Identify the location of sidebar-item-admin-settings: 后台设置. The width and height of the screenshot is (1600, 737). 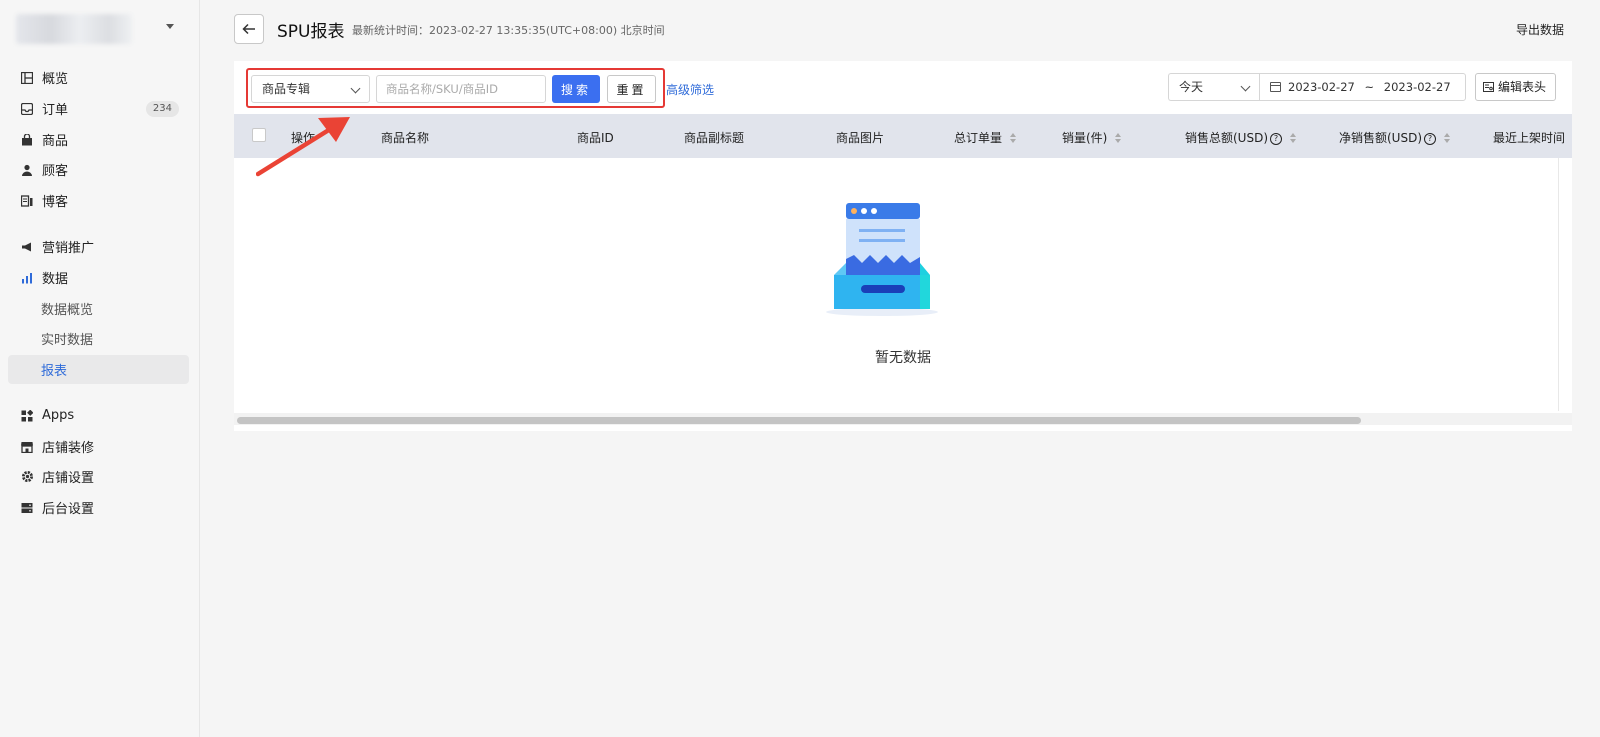
(98, 507).